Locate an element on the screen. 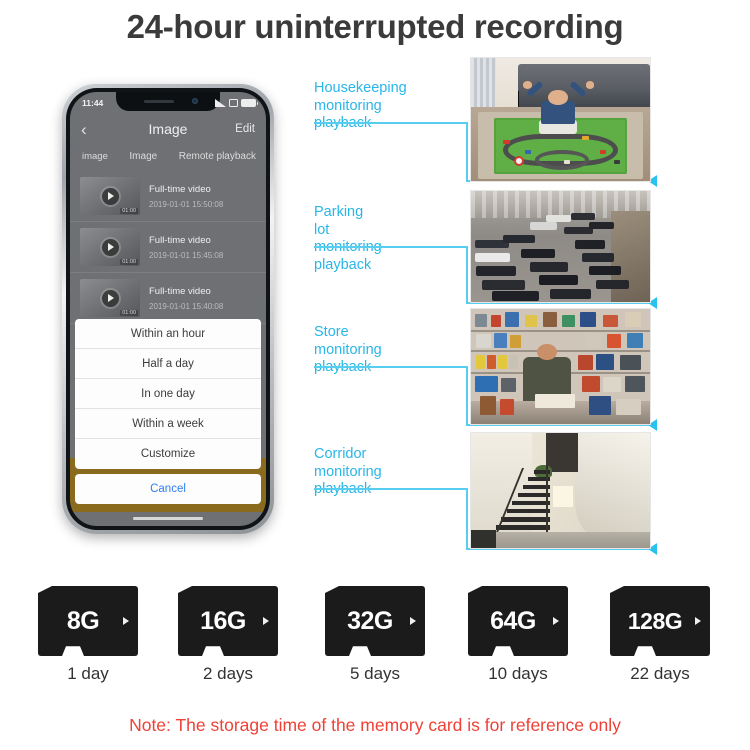 The image size is (750, 750). memory-card-128g: 128G 22 days is located at coordinates (660, 635).